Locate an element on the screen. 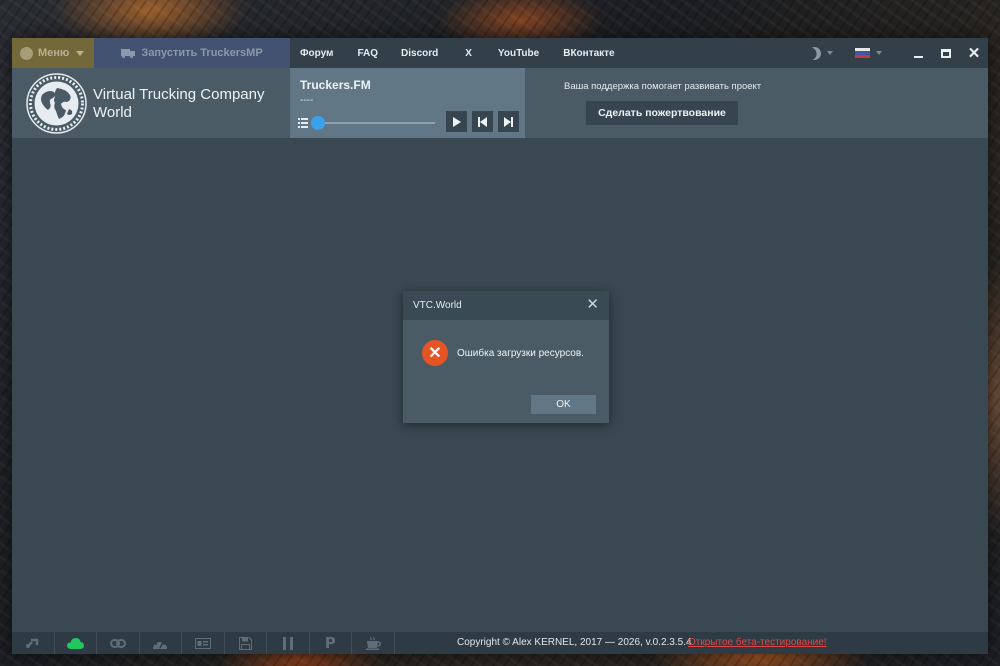  launch-truckersmp-button: Запустить TruckersMP is located at coordinates (192, 53).